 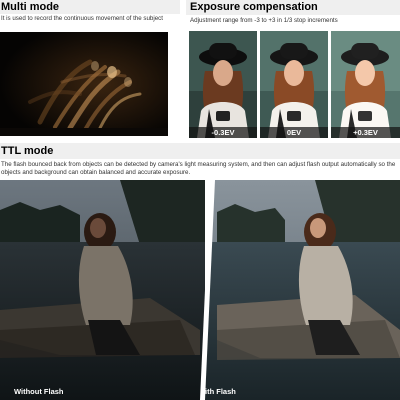 I want to click on ev-label-zero: 0EV, so click(x=294, y=132).